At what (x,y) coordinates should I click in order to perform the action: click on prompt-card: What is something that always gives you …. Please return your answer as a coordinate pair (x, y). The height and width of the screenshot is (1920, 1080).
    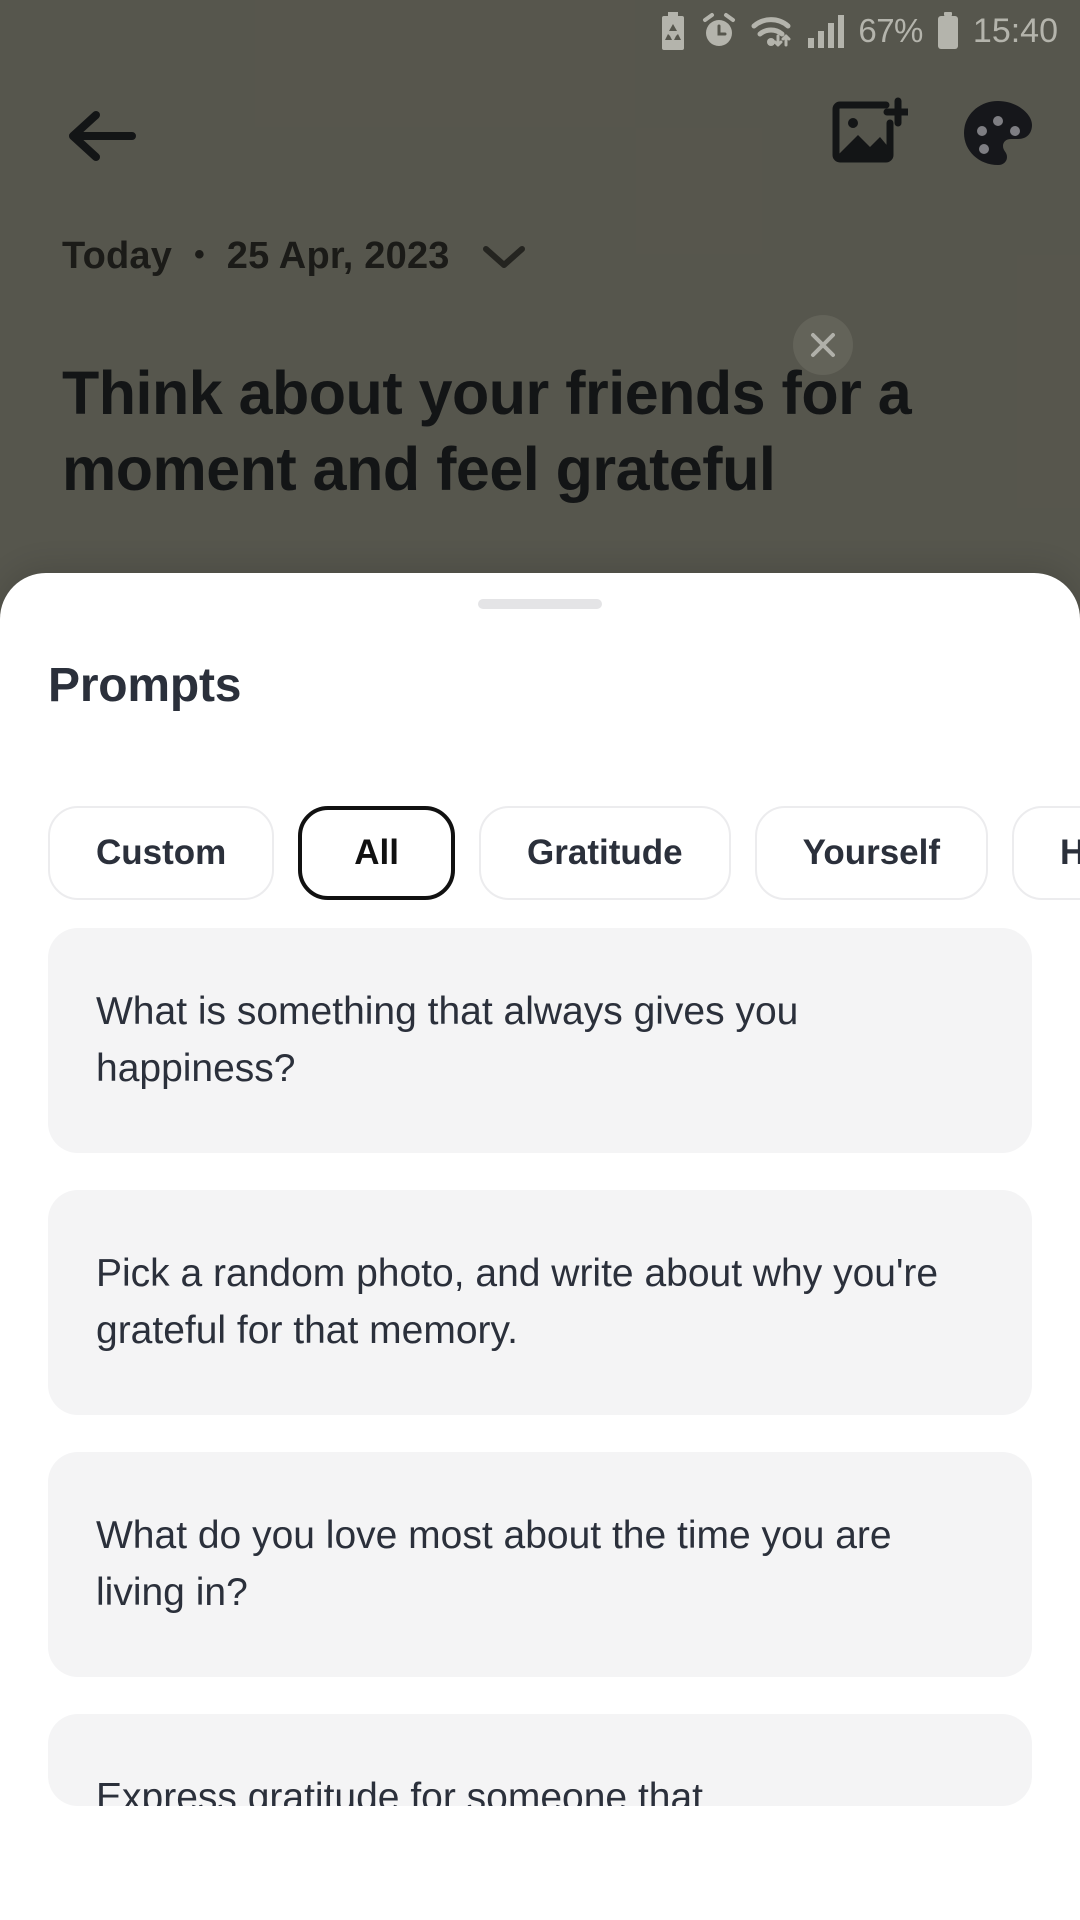
    Looking at the image, I should click on (540, 1041).